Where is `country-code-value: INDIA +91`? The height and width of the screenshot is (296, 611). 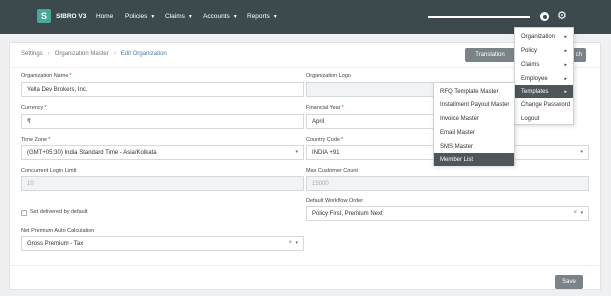 country-code-value: INDIA +91 is located at coordinates (326, 152).